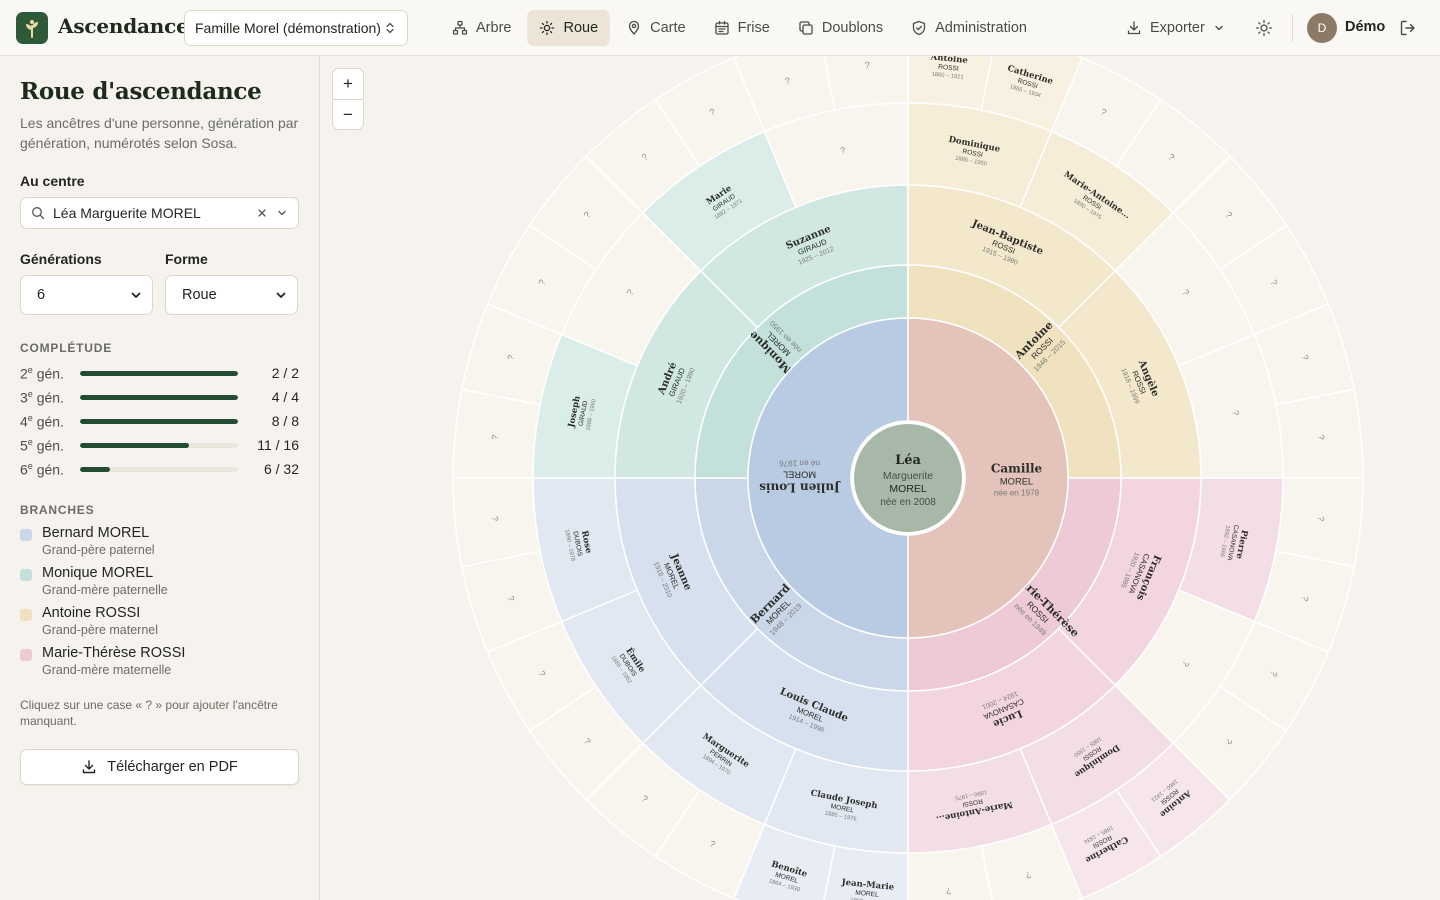  Describe the element at coordinates (753, 28) in the screenshot. I see `nav-frise-label: Frise` at that location.